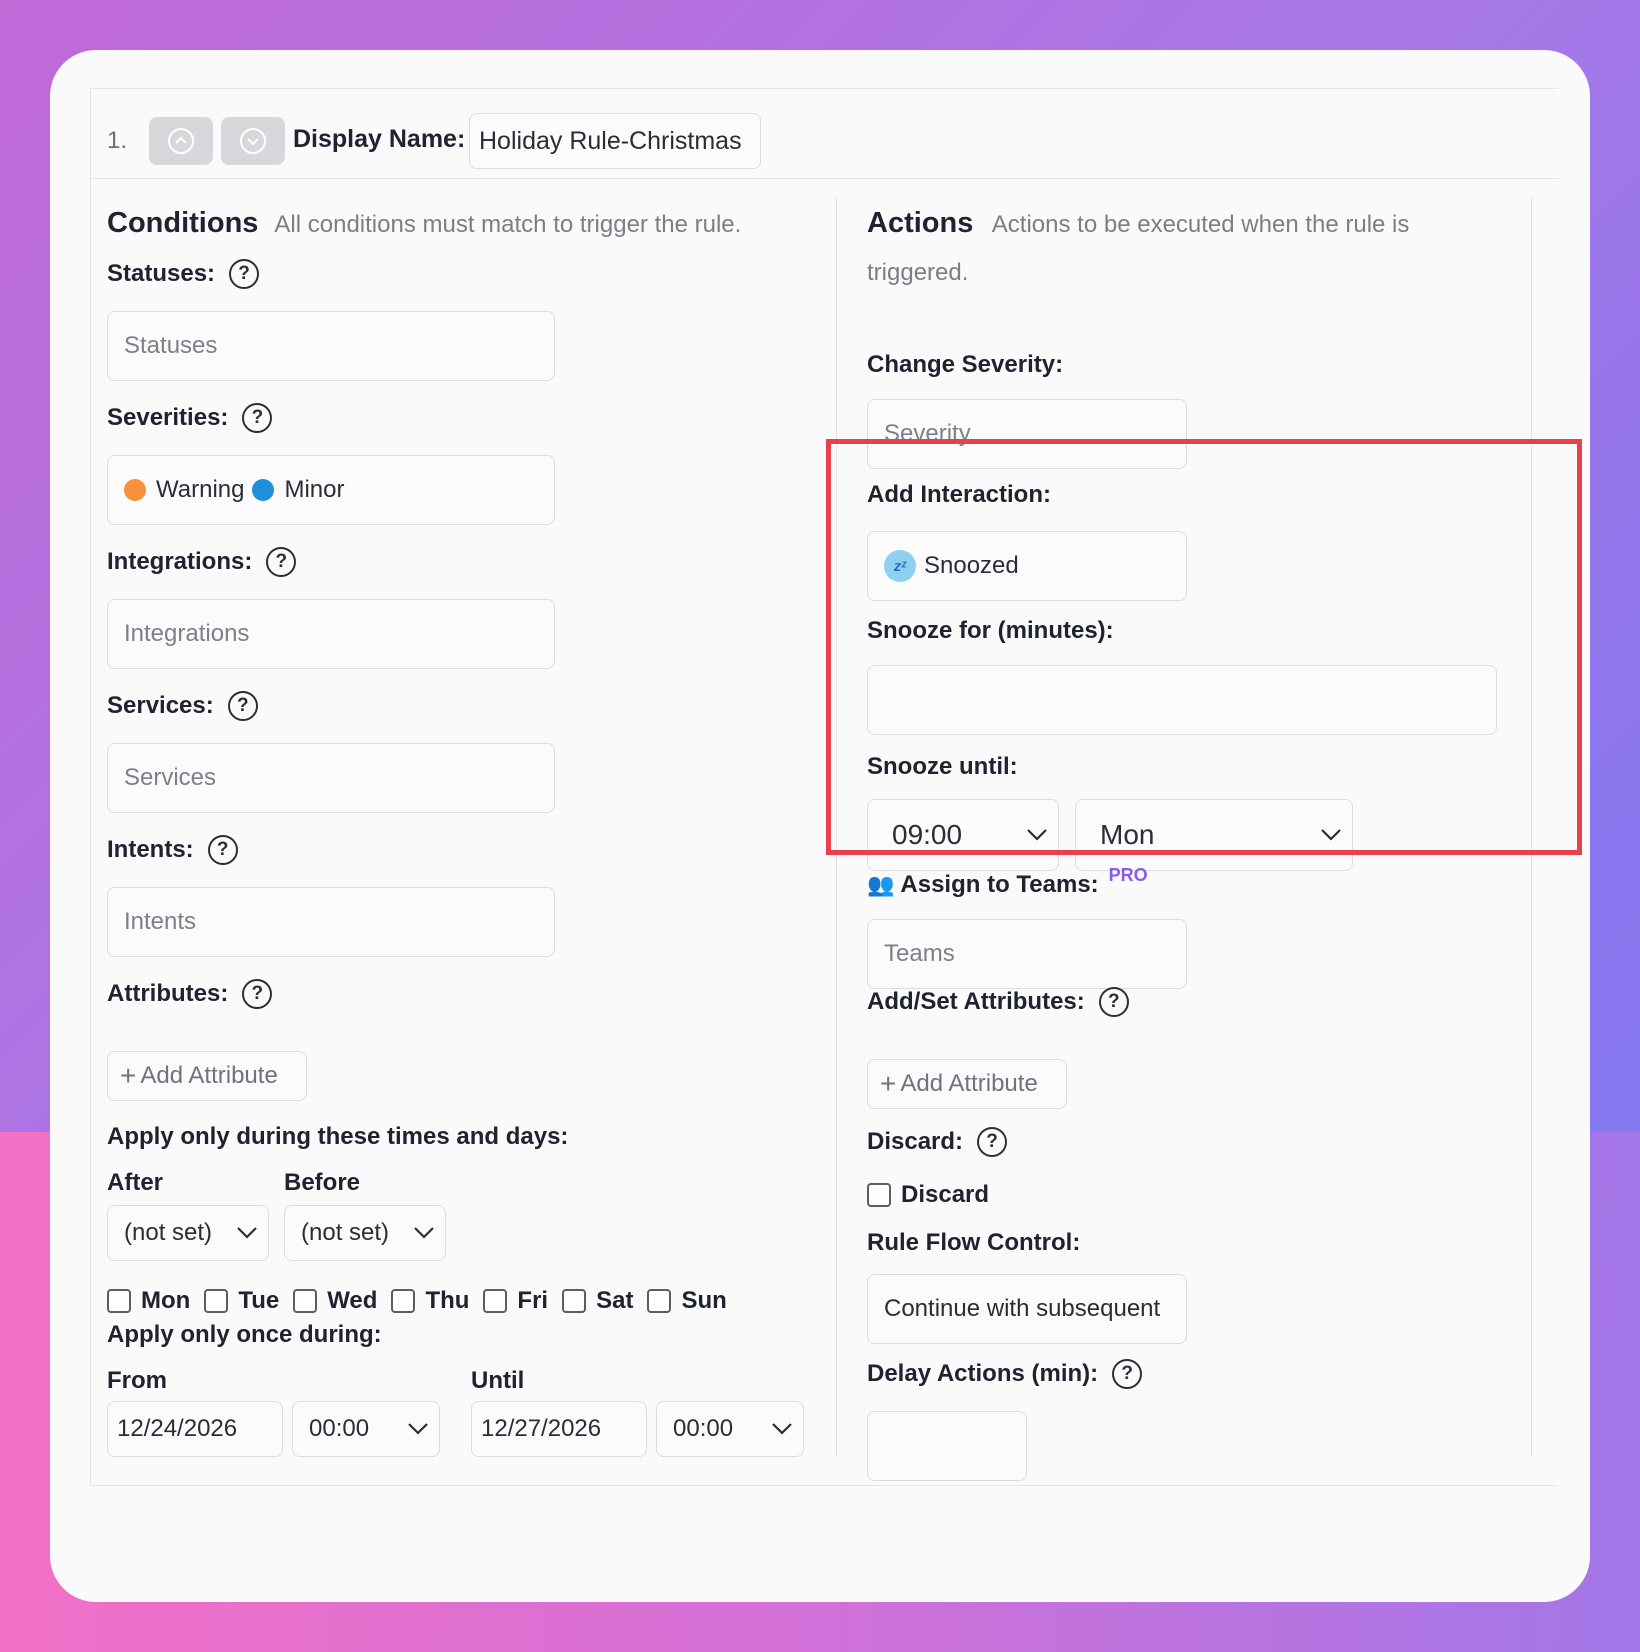  What do you see at coordinates (1005, 1374) in the screenshot?
I see `delay-actions-label: Delay Actions (min): ?` at bounding box center [1005, 1374].